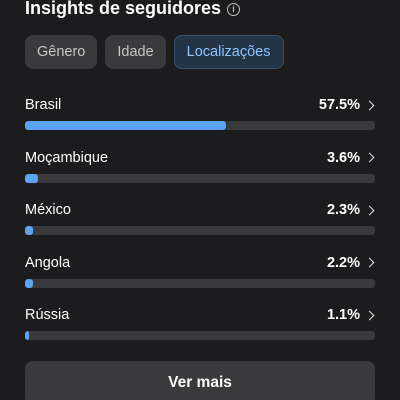  I want to click on location-row: Moçambique 3.6%, so click(200, 175).